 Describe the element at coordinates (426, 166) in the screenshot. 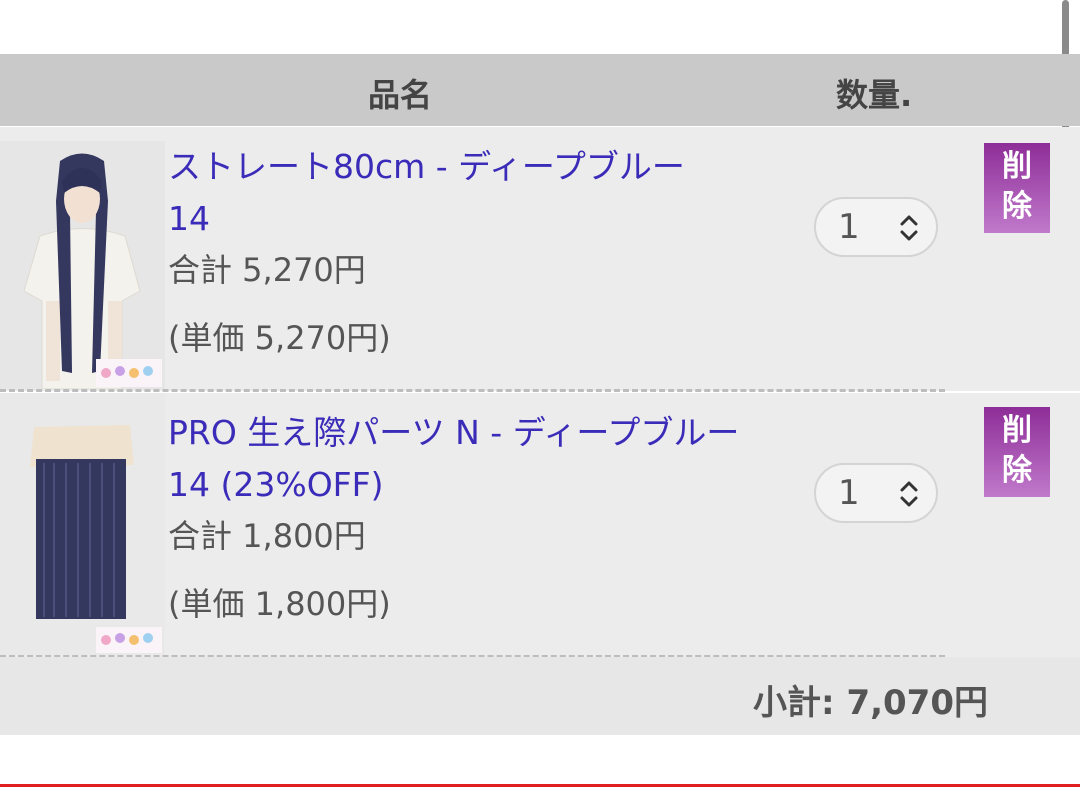

I see `product-title-line1: ストレート80cm - ディープブルー` at that location.